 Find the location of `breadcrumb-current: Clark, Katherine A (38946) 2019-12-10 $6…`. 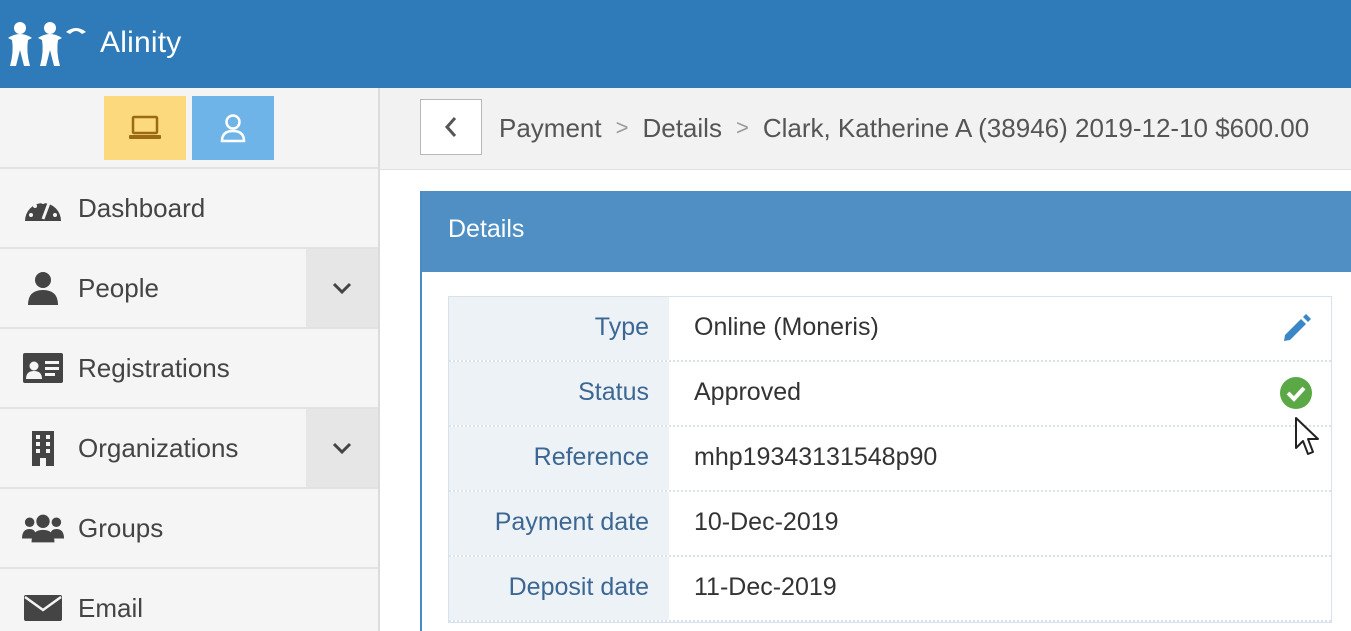

breadcrumb-current: Clark, Katherine A (38946) 2019-12-10 $6… is located at coordinates (1036, 128).